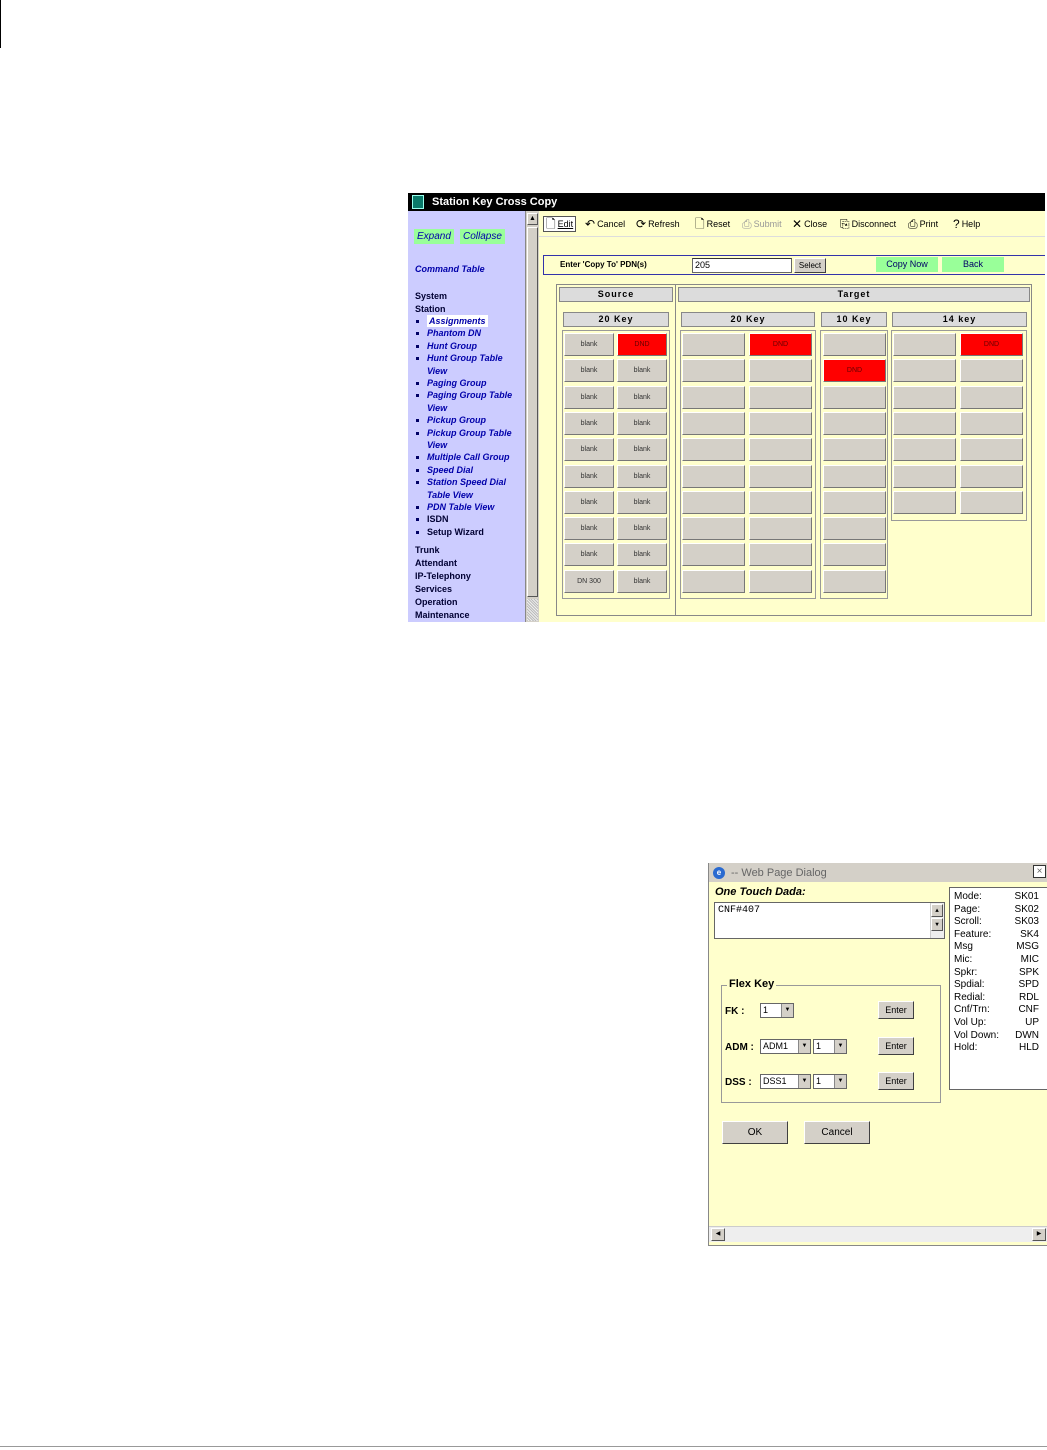  I want to click on sidebar-item: ISDN, so click(438, 519).